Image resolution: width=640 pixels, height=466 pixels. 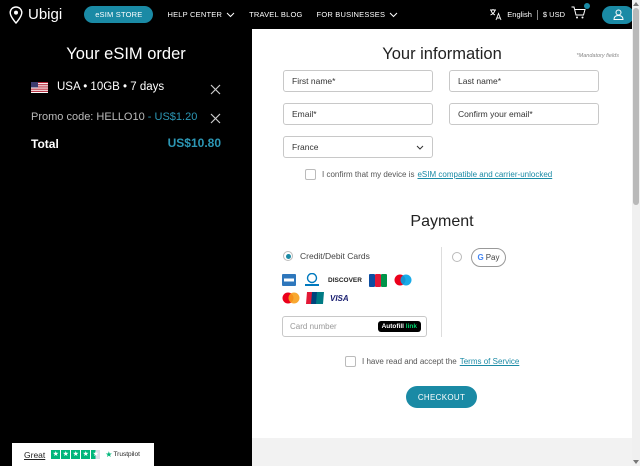 I want to click on gpay-option: G Pay, so click(x=488, y=257).